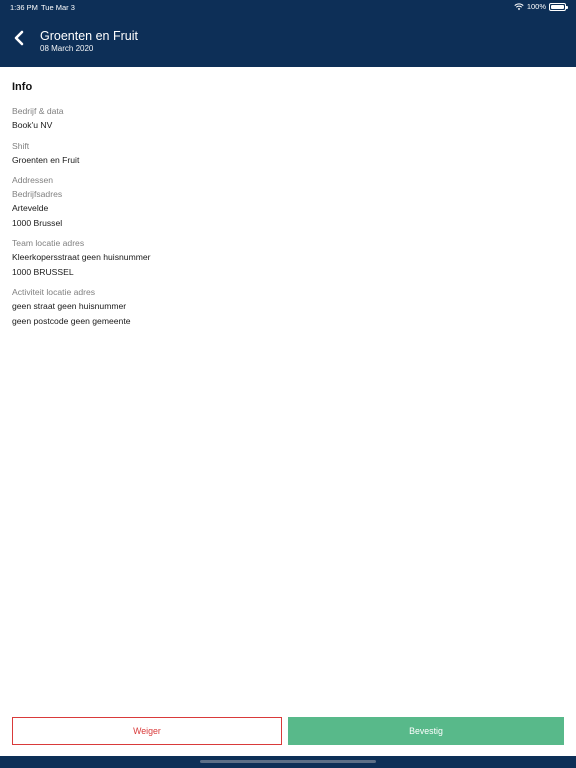 Image resolution: width=576 pixels, height=768 pixels. What do you see at coordinates (81, 257) in the screenshot?
I see `team-location-line1: Kleerkopersstraat geen huisnummer` at bounding box center [81, 257].